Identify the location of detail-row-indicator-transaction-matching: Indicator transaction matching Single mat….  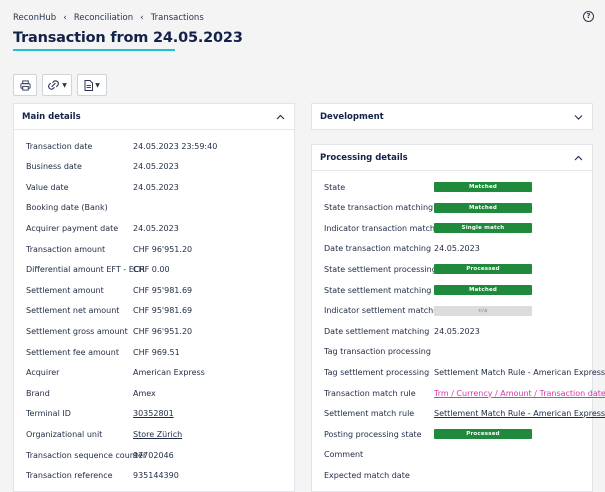
(452, 228).